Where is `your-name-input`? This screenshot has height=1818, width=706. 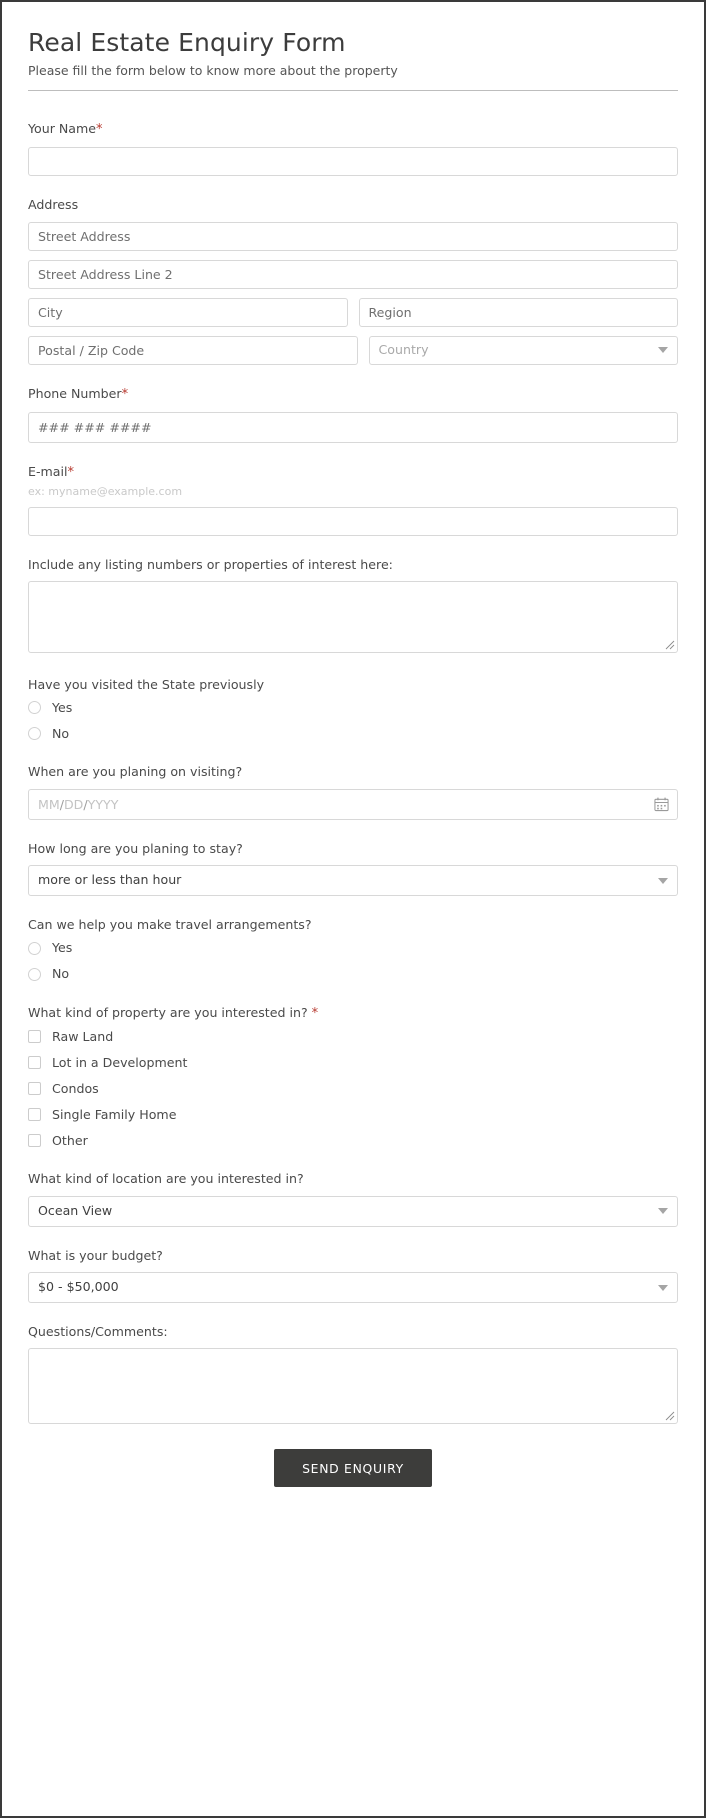
your-name-input is located at coordinates (353, 162).